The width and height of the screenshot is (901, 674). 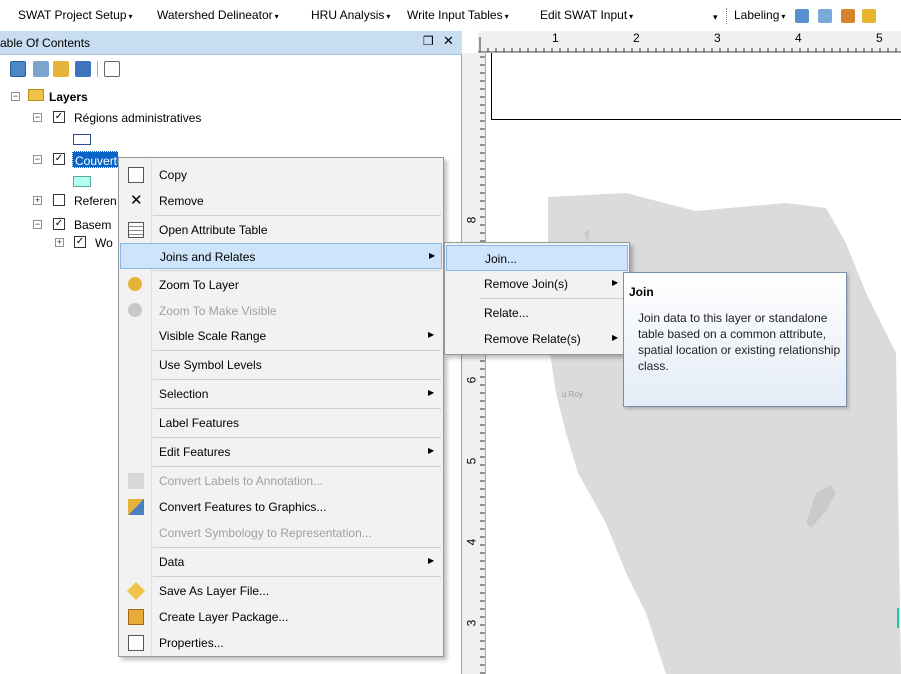 I want to click on layer-row-basemap: − ✓ Basem, so click(x=59, y=225).